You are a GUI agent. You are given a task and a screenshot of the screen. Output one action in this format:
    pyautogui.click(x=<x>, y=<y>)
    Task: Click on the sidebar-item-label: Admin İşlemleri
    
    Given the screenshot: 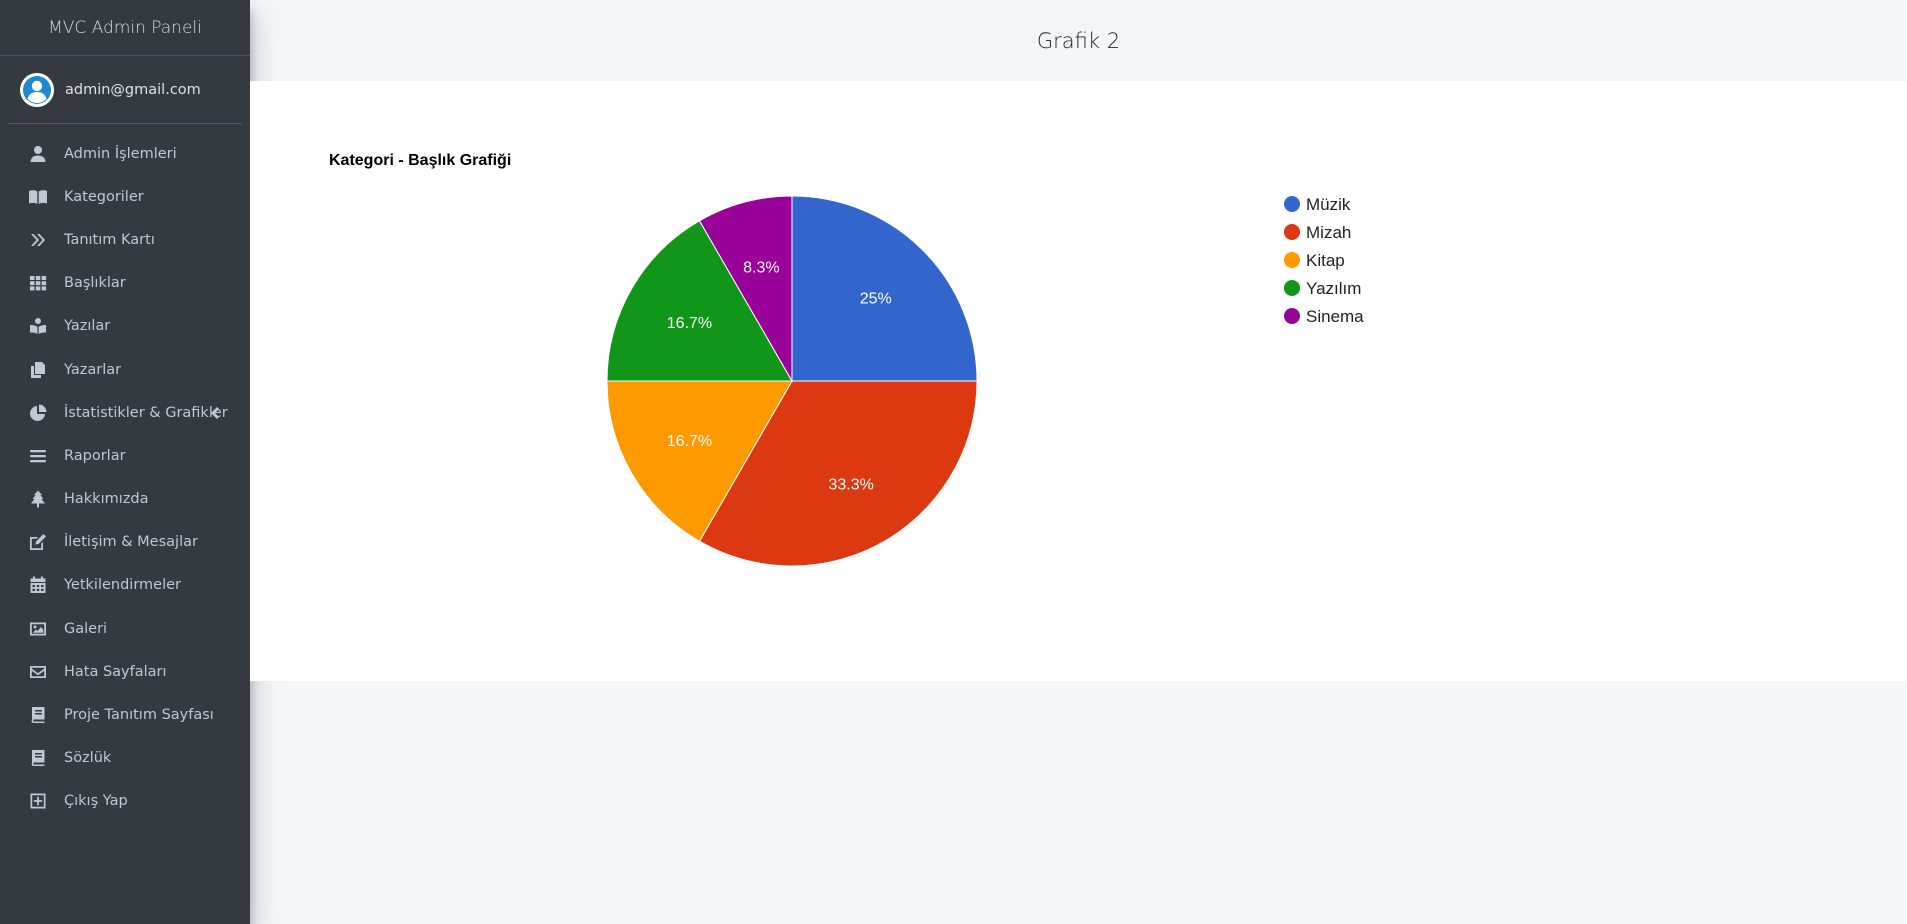 What is the action you would take?
    pyautogui.click(x=120, y=153)
    